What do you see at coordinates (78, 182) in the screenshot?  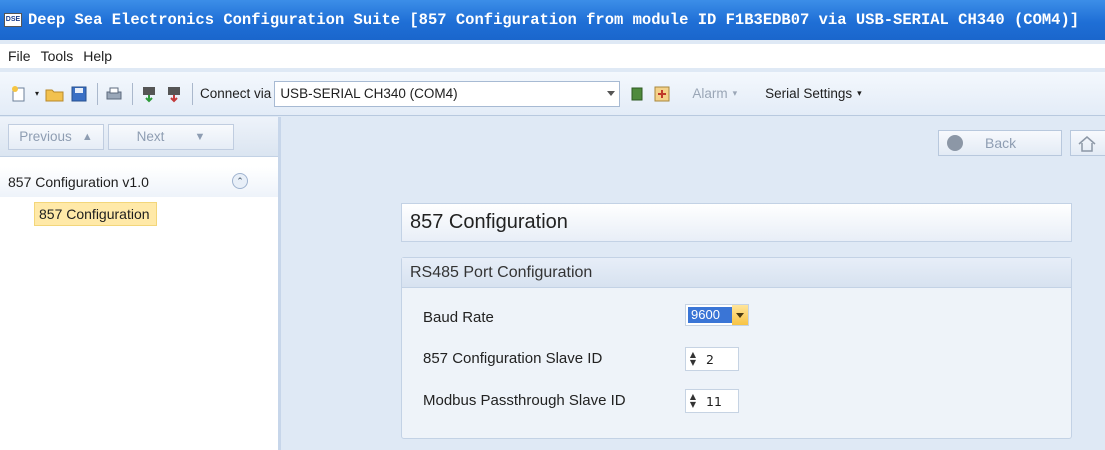 I see `tree-root-label: 857 Configuration v1.0` at bounding box center [78, 182].